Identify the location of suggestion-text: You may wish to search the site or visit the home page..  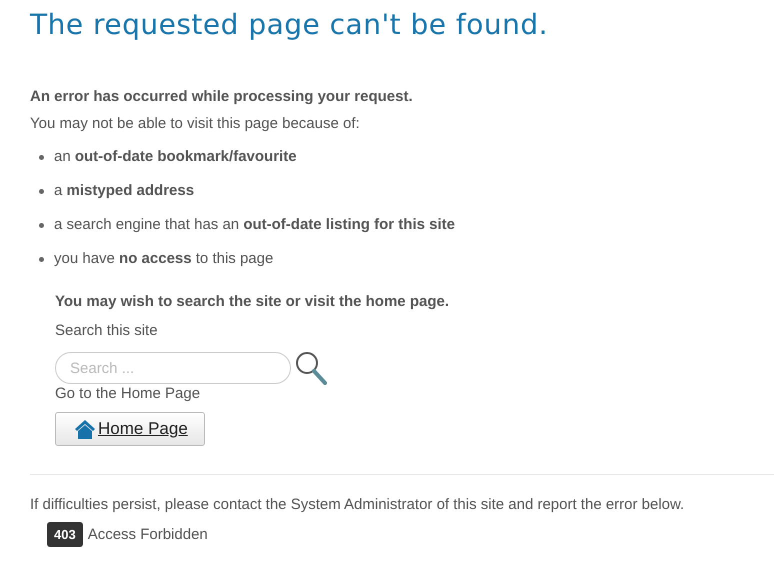
(252, 301).